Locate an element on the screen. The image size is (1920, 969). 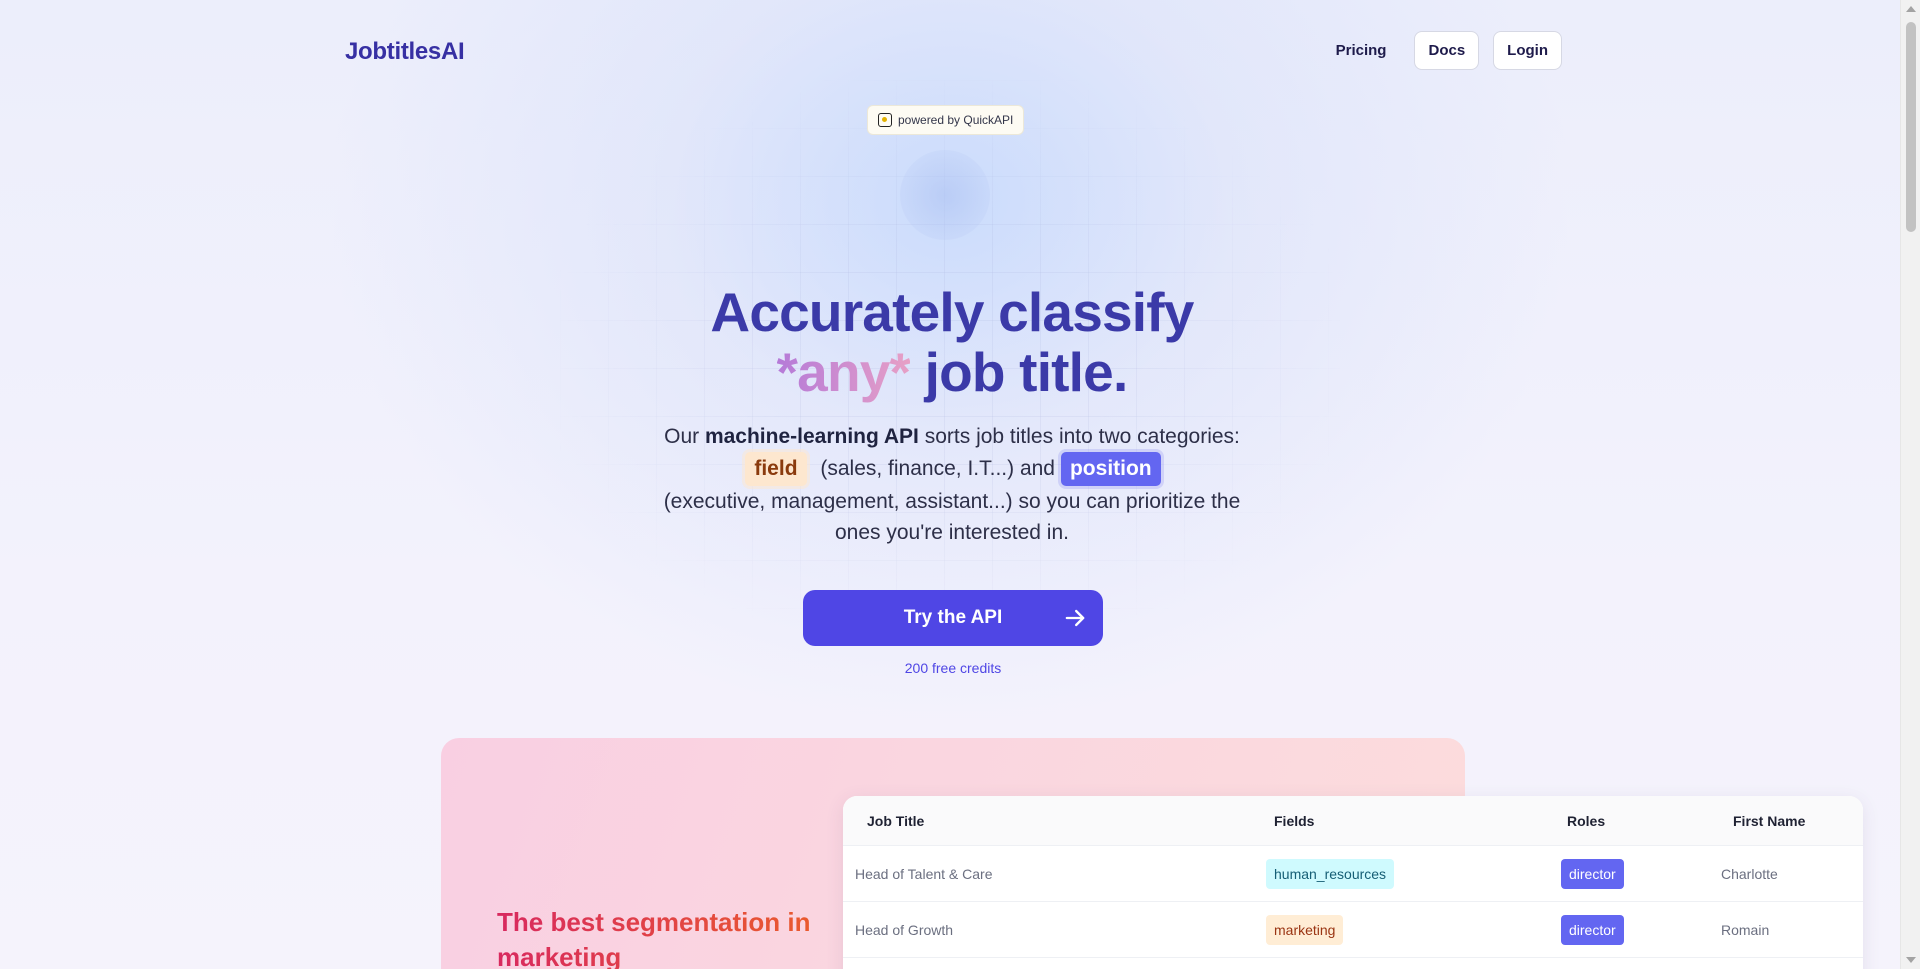
try-api-label: Try the API is located at coordinates (953, 617).